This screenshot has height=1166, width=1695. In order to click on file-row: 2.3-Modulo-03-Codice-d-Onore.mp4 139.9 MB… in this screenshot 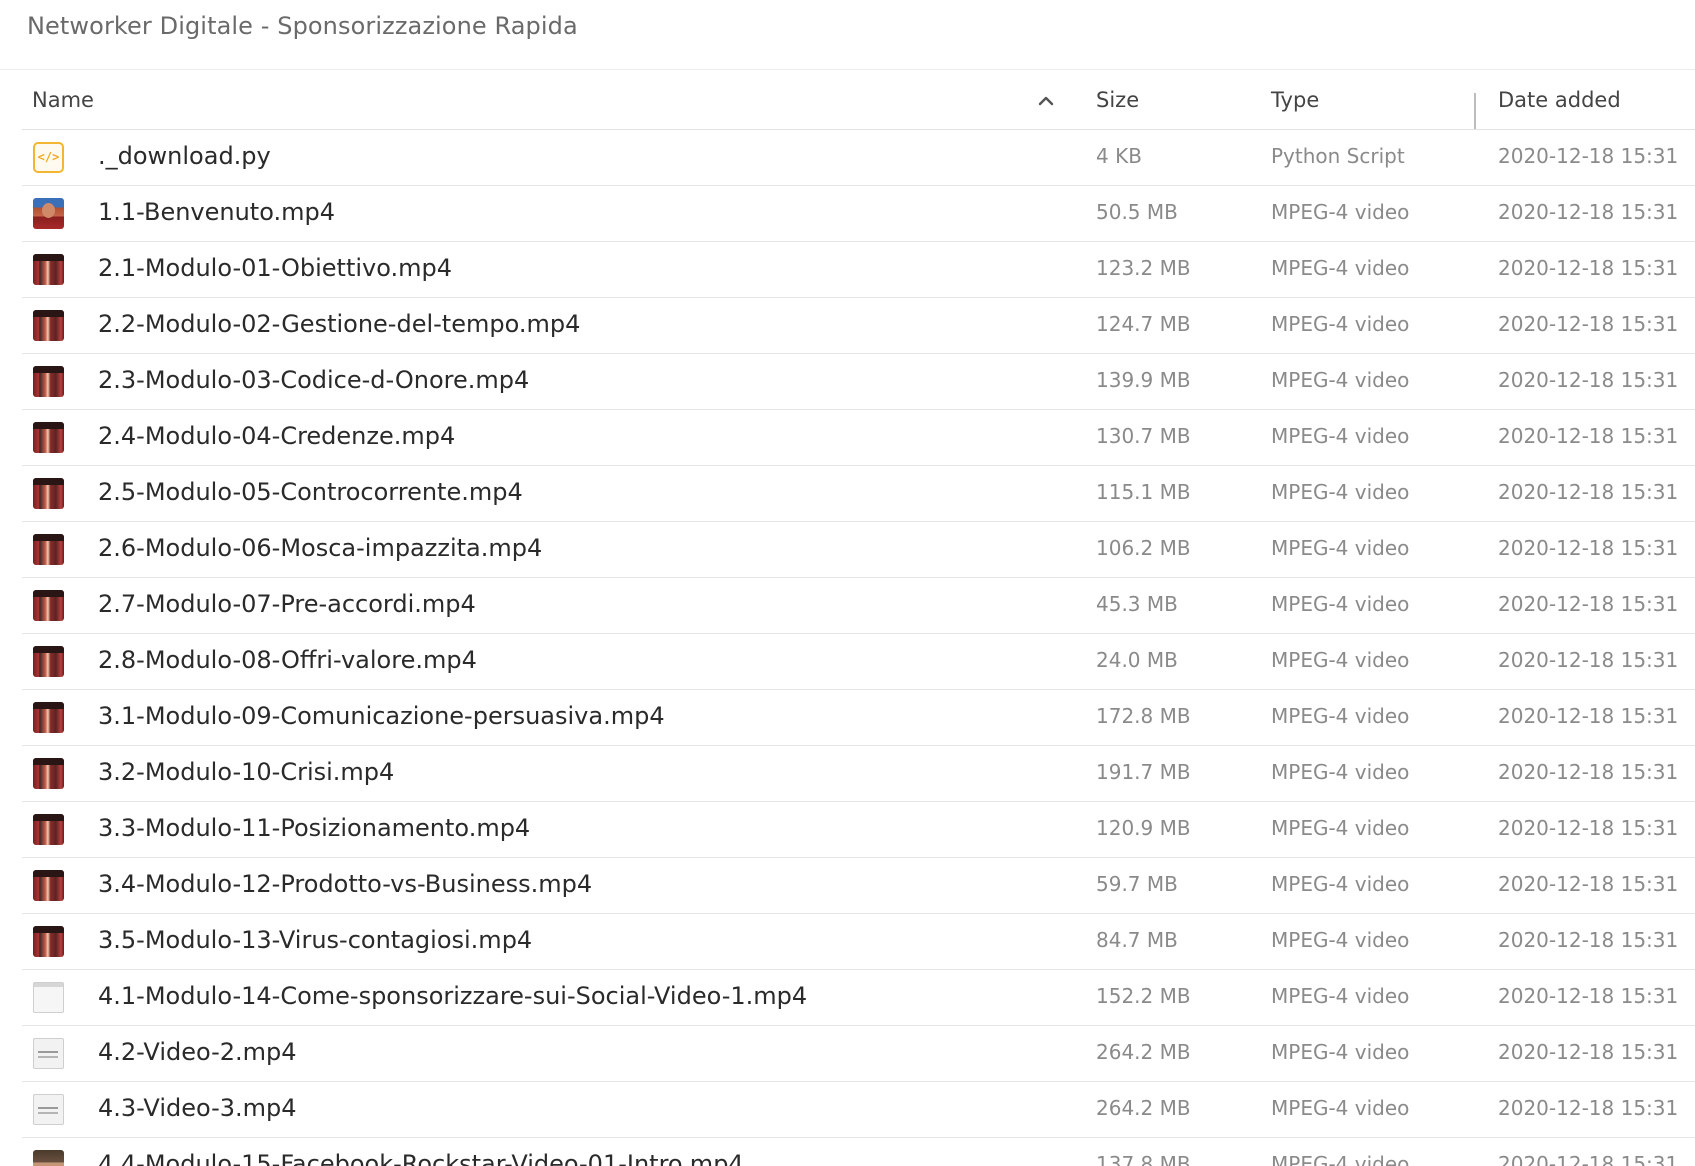, I will do `click(858, 382)`.